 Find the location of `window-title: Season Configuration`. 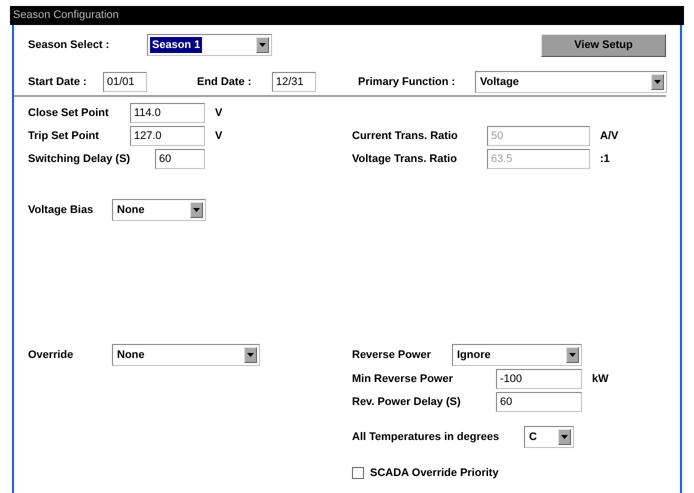

window-title: Season Configuration is located at coordinates (66, 16).